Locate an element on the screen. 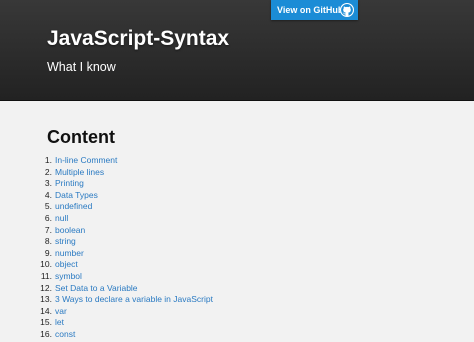 The image size is (474, 342). list-item-number: 10. is located at coordinates (46, 264).